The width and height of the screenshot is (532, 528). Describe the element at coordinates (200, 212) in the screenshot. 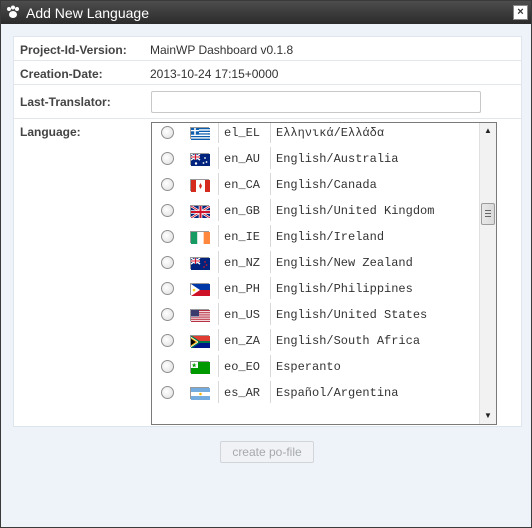

I see `gb-flag-icon` at that location.